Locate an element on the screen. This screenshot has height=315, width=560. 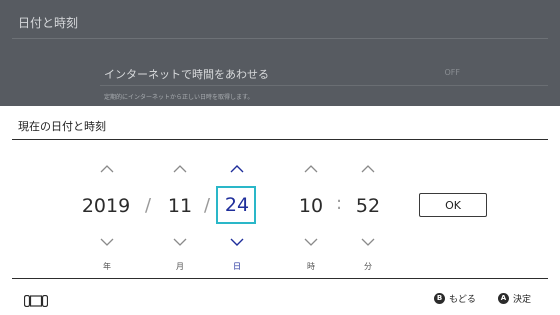
back-button: B もどる is located at coordinates (455, 298).